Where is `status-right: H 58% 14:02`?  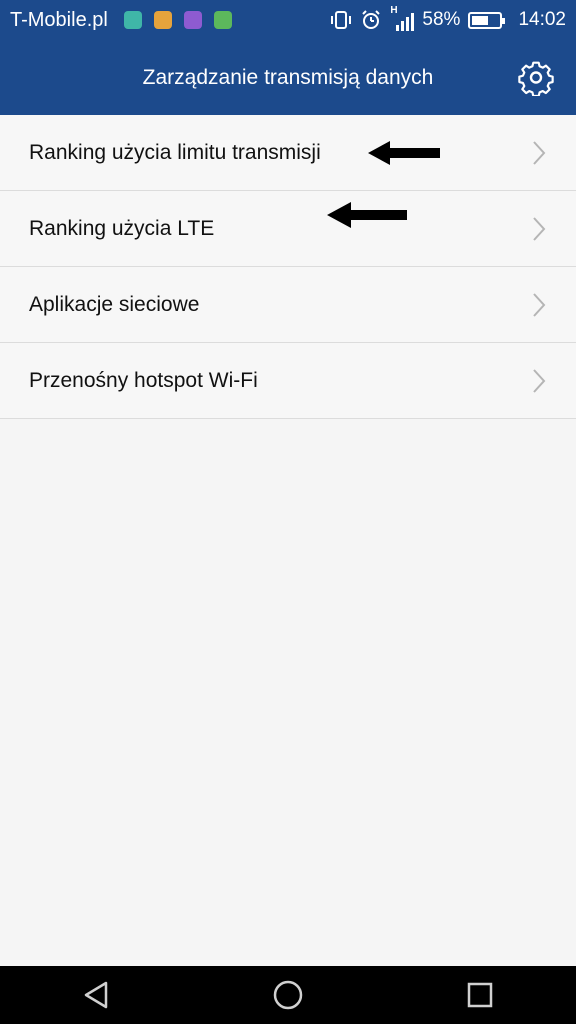 status-right: H 58% 14:02 is located at coordinates (448, 18).